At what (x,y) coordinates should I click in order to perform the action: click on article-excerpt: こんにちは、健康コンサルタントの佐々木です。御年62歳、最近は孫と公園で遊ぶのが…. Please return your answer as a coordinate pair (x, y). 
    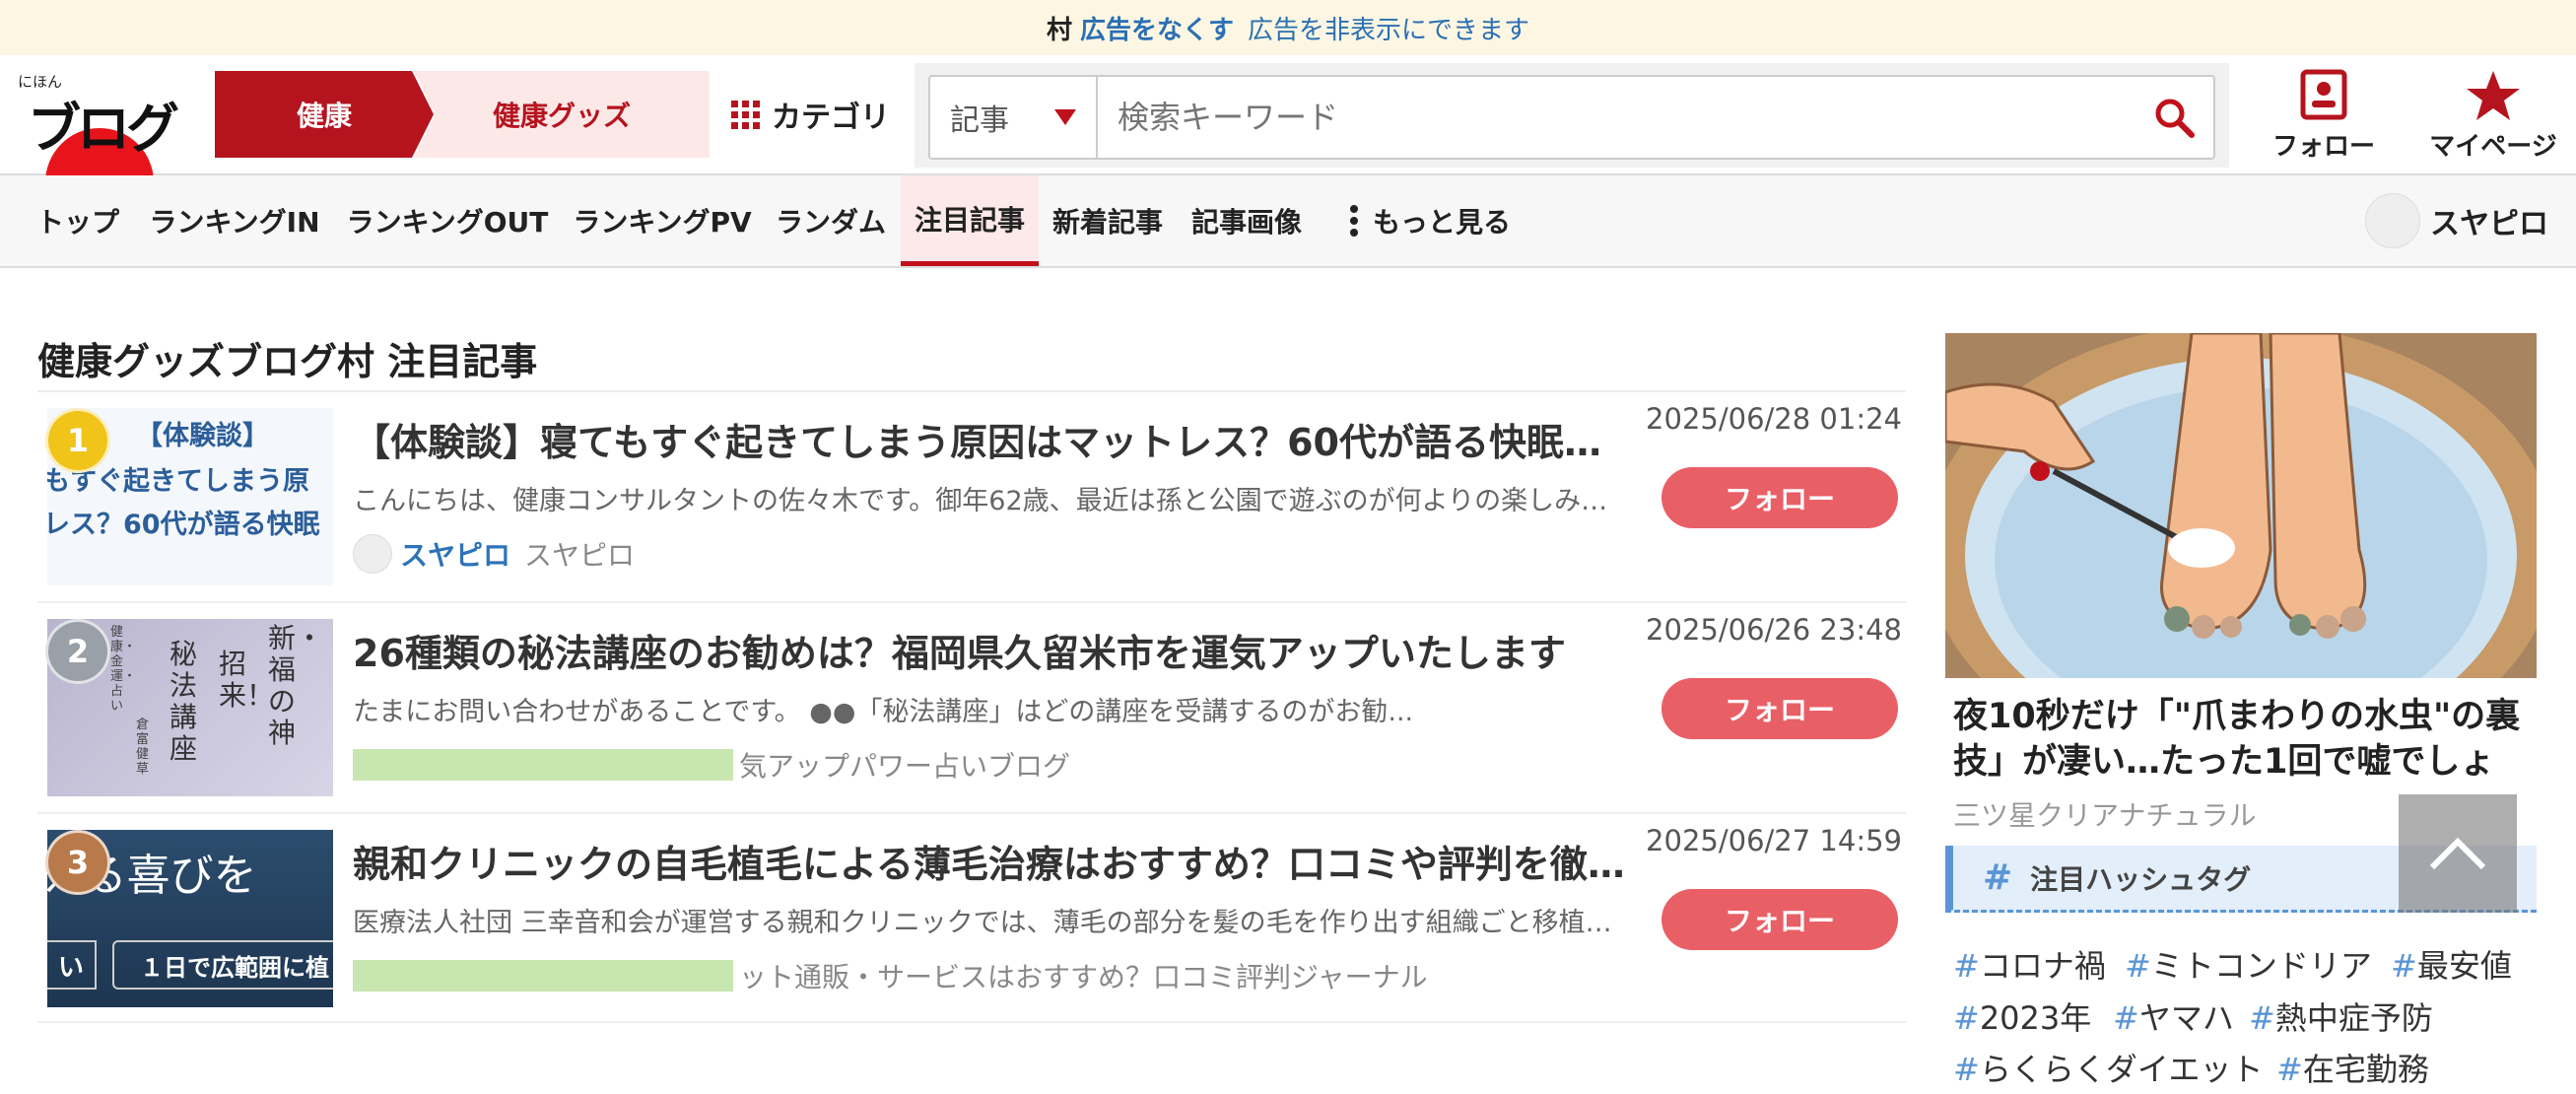
    Looking at the image, I should click on (993, 501).